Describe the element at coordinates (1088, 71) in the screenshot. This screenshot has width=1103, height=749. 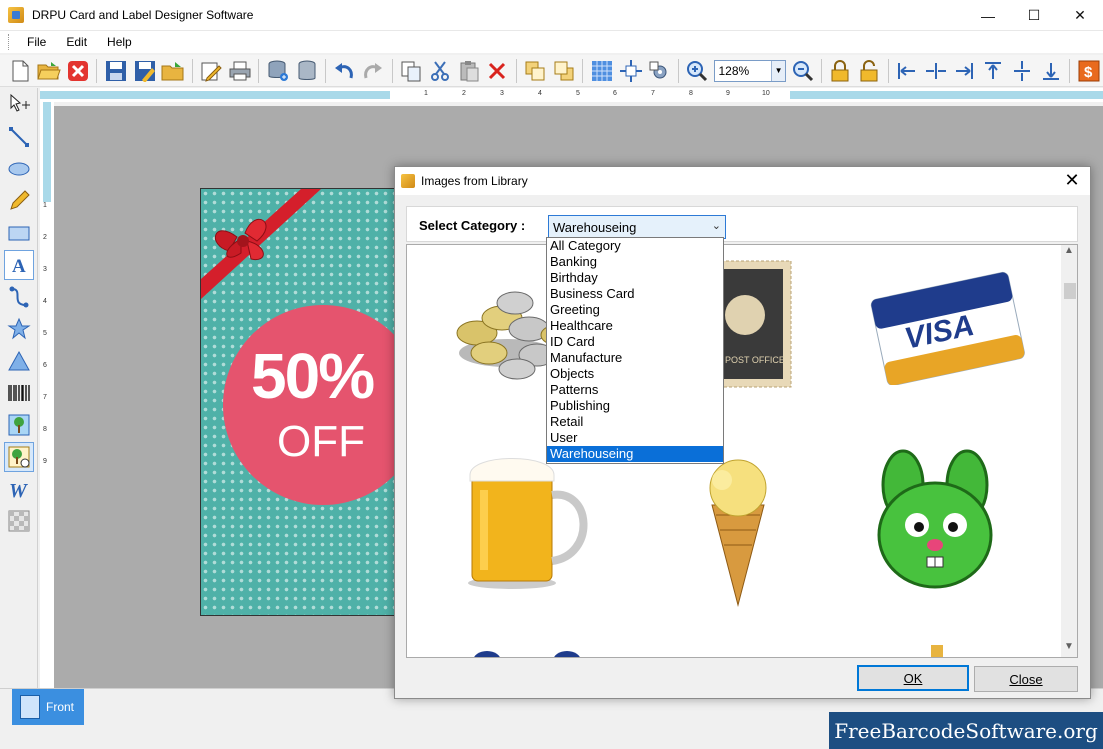
I see `price-icon: $` at that location.